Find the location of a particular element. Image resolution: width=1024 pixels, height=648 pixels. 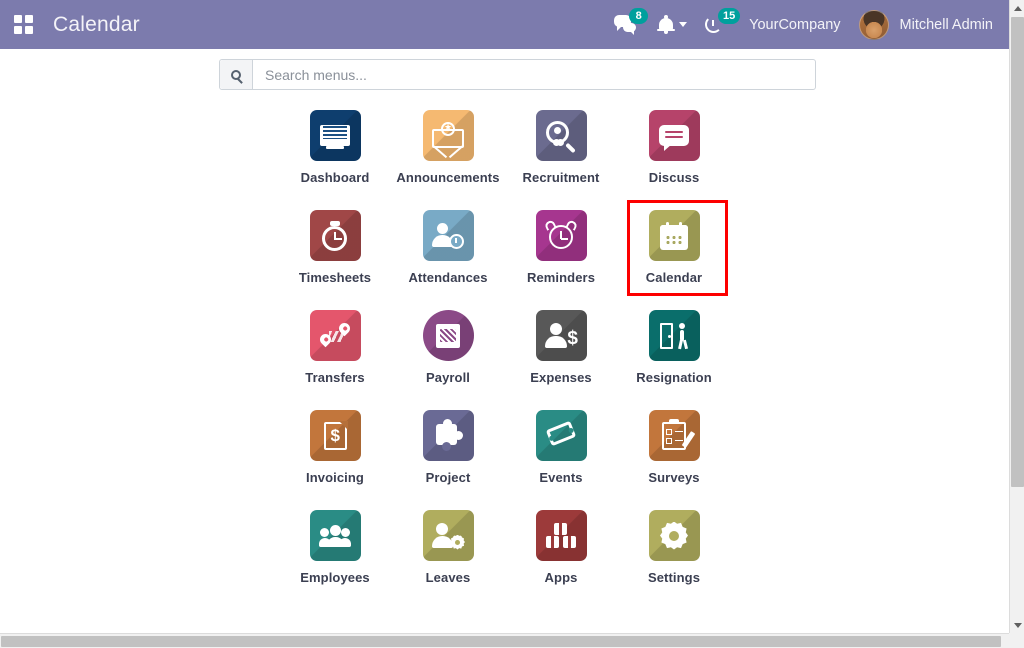

app-tile-payroll: Payroll is located at coordinates (448, 344).